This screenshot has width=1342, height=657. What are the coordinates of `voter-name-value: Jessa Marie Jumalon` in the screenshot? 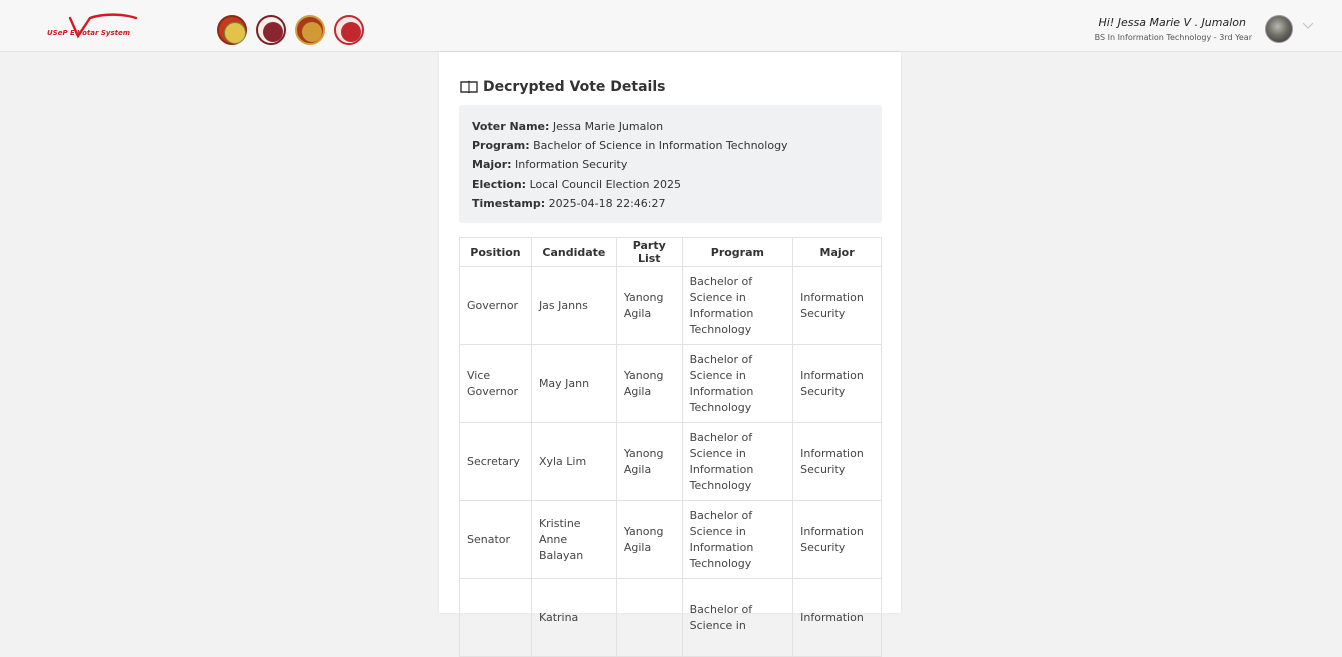 It's located at (608, 126).